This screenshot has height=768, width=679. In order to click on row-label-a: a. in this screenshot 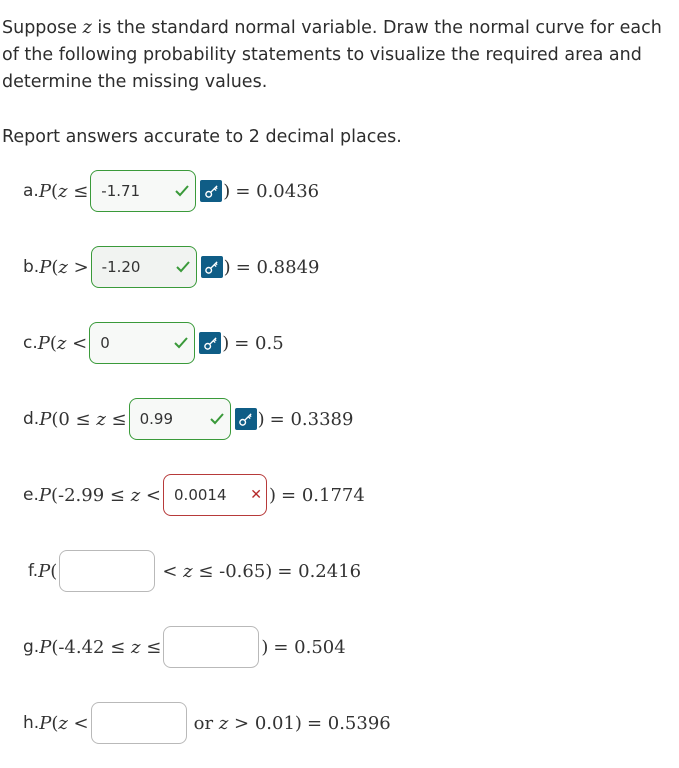, I will do `click(31, 191)`.